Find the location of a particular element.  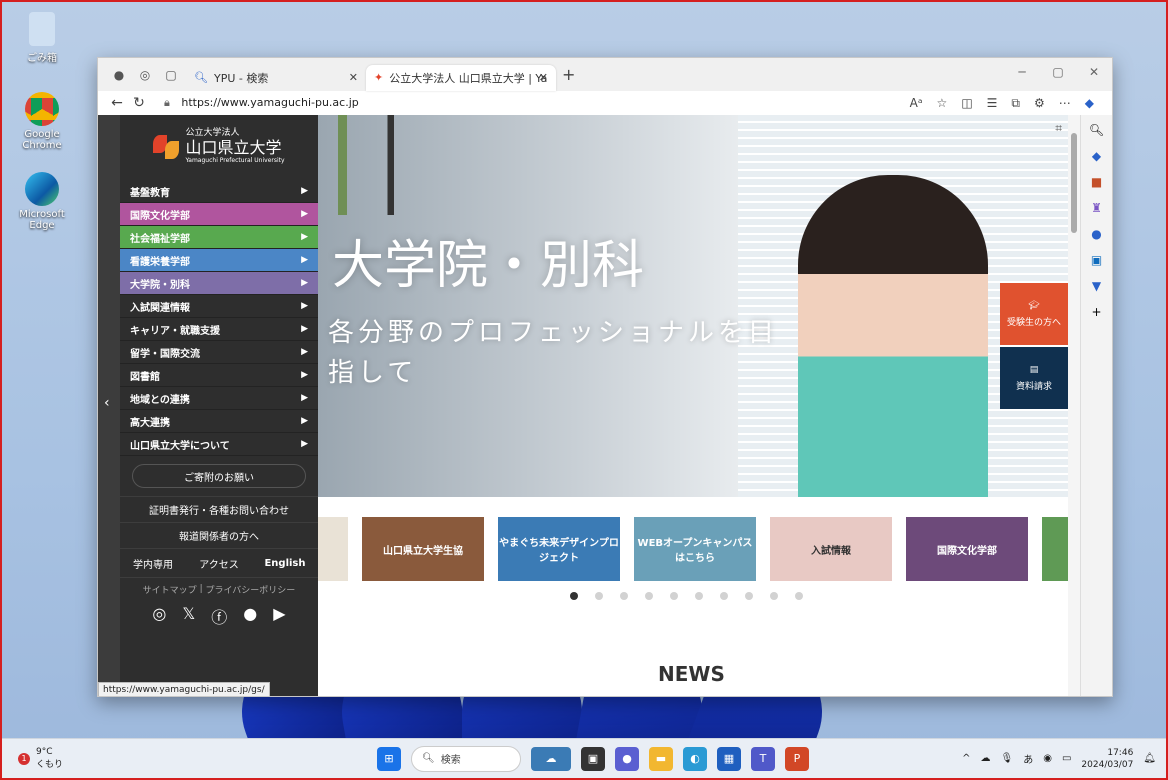

sitemap-link: サイトマップ is located at coordinates (170, 589).